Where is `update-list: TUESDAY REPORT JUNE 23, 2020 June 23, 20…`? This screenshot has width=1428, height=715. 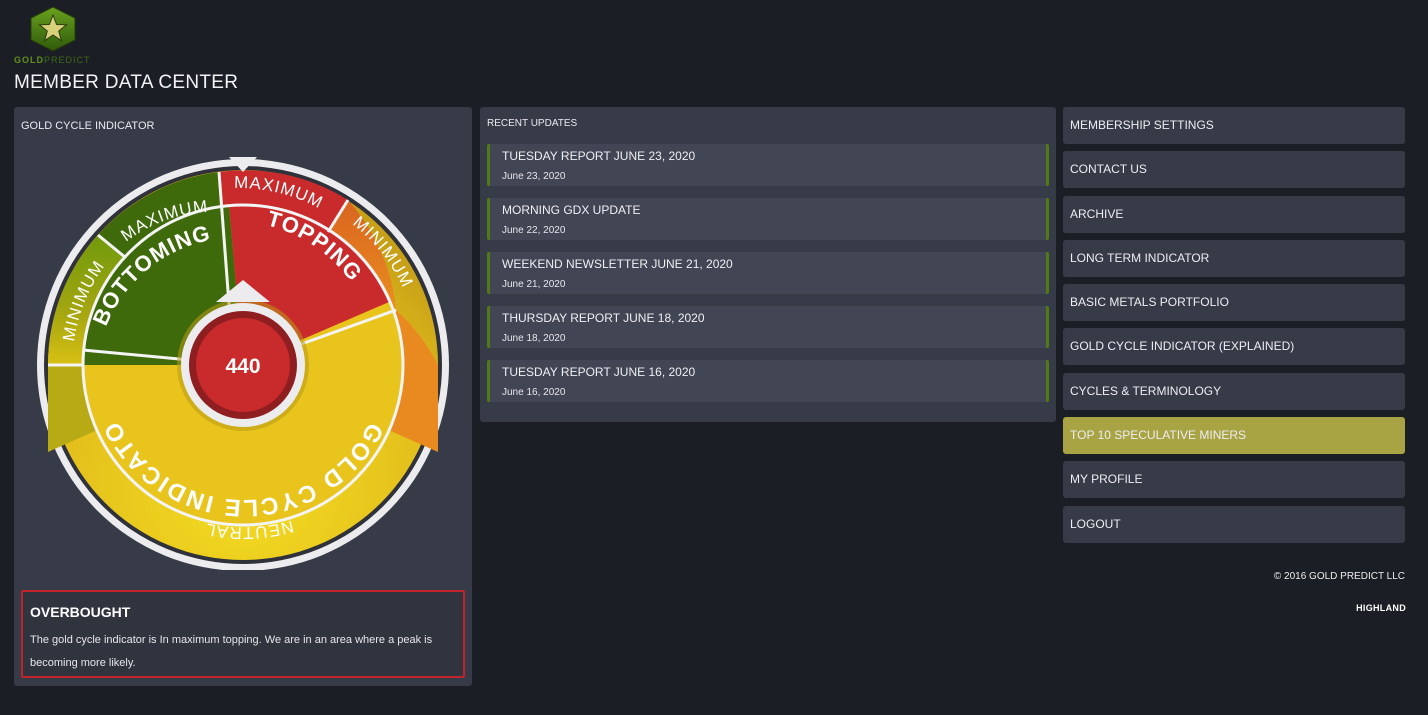
update-list: TUESDAY REPORT JUNE 23, 2020 June 23, 20… is located at coordinates (768, 279).